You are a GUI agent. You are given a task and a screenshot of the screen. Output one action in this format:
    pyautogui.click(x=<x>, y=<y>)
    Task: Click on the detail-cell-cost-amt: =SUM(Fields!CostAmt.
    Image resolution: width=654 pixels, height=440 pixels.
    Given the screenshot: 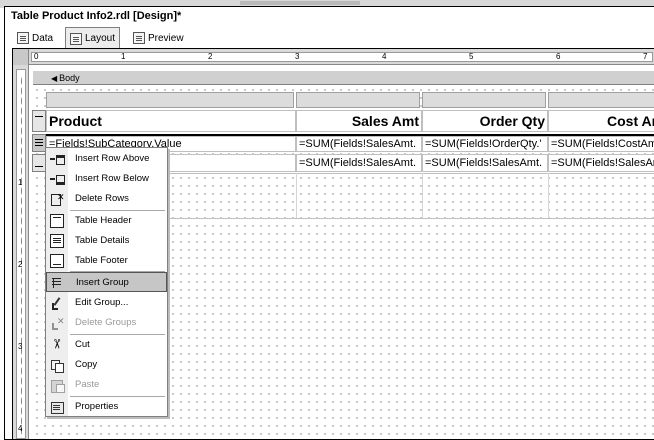 What is the action you would take?
    pyautogui.click(x=601, y=144)
    